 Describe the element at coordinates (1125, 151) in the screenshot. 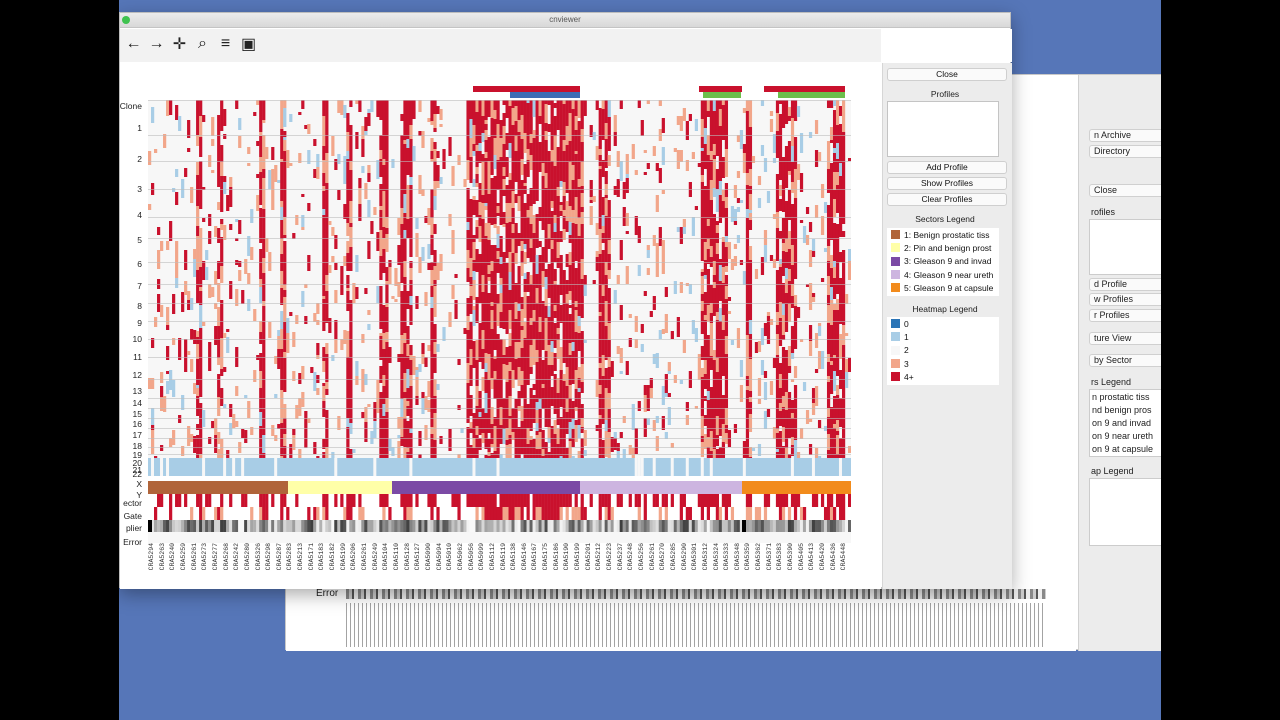

I see `bg-open-directory-button: Directory` at that location.